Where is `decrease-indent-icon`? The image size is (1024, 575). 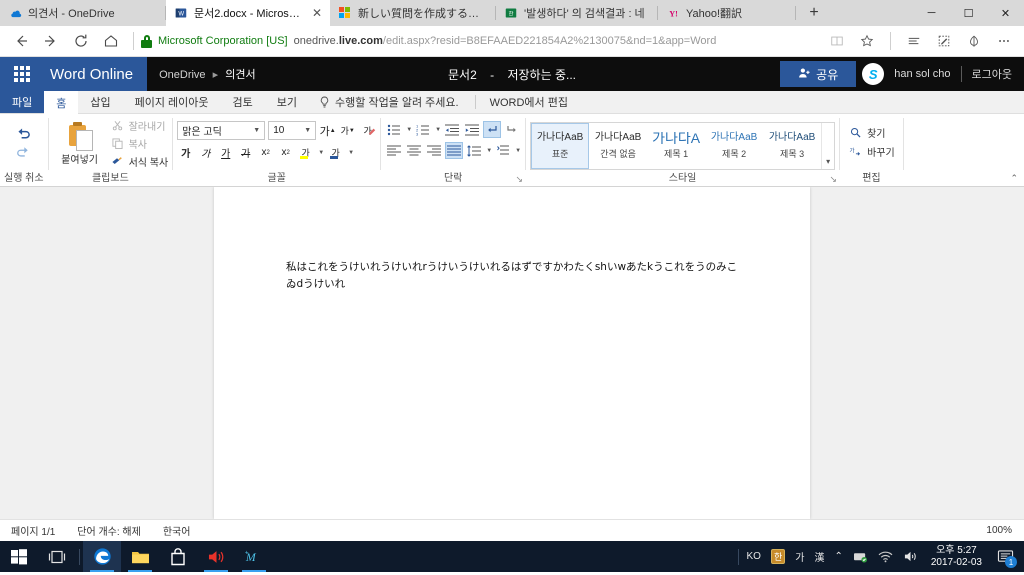
decrease-indent-icon is located at coordinates (452, 129).